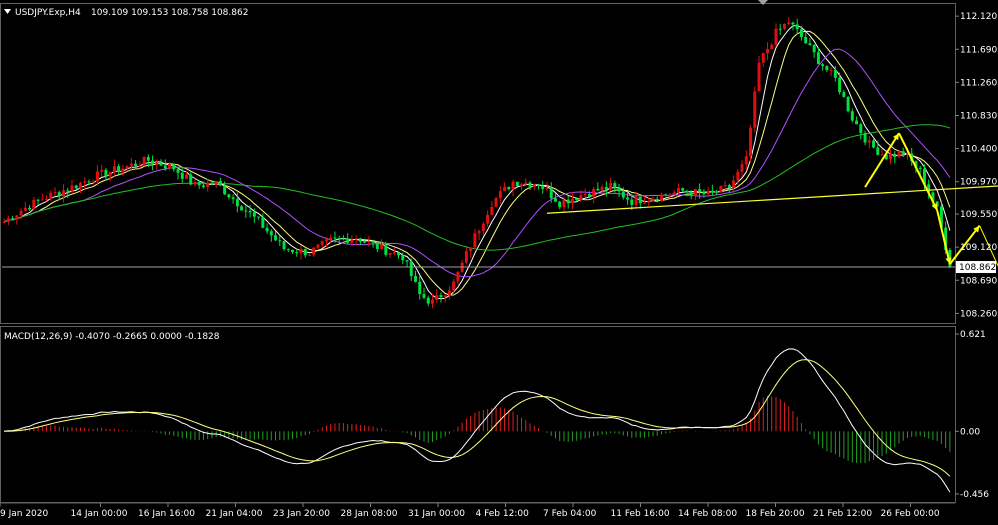 This screenshot has width=998, height=525. Describe the element at coordinates (7, 11) in the screenshot. I see `chart-menu-triangle-icon` at that location.